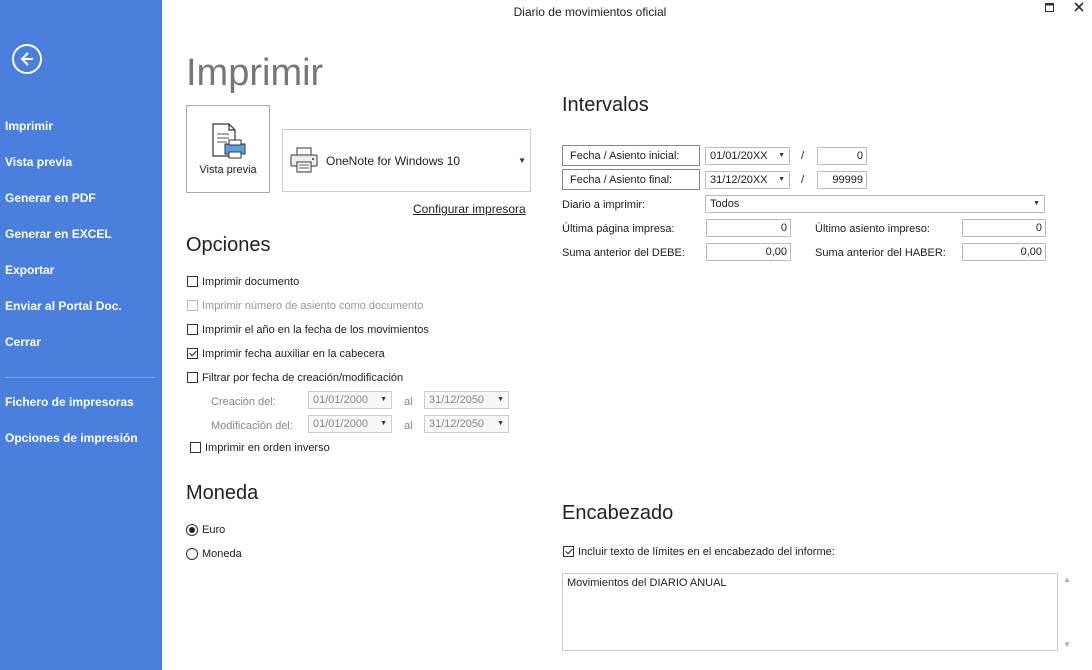  What do you see at coordinates (590, 12) in the screenshot?
I see `window-title: Diario de movimientos oficial` at bounding box center [590, 12].